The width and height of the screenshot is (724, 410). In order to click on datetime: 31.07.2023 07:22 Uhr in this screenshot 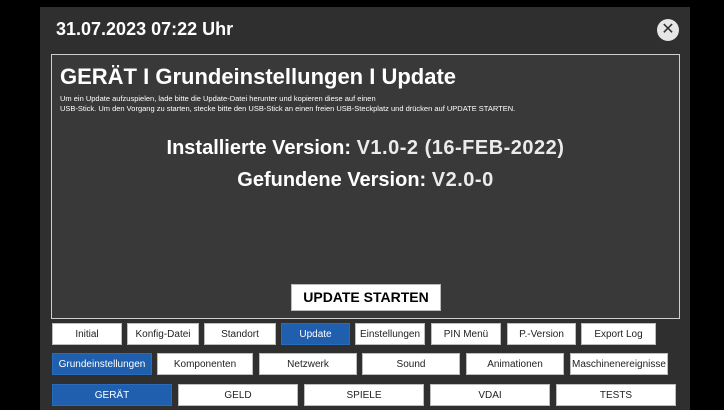, I will do `click(145, 29)`.